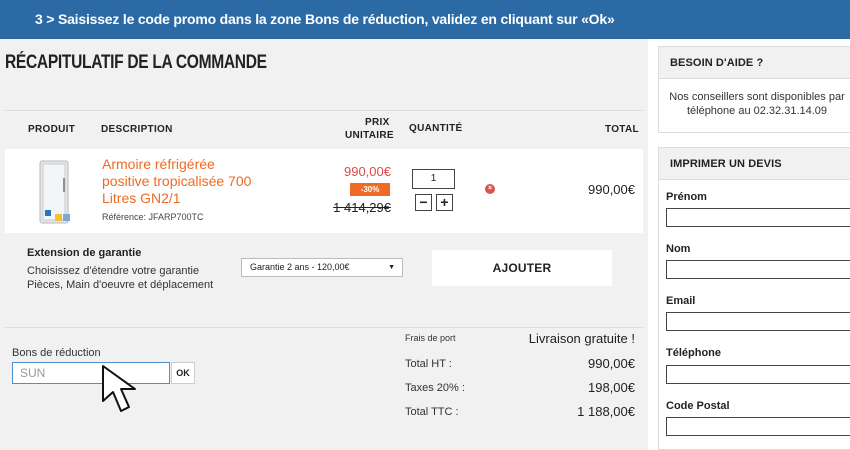 The height and width of the screenshot is (450, 850). What do you see at coordinates (153, 217) in the screenshot?
I see `product-reference: Référence: JFARP700TC` at bounding box center [153, 217].